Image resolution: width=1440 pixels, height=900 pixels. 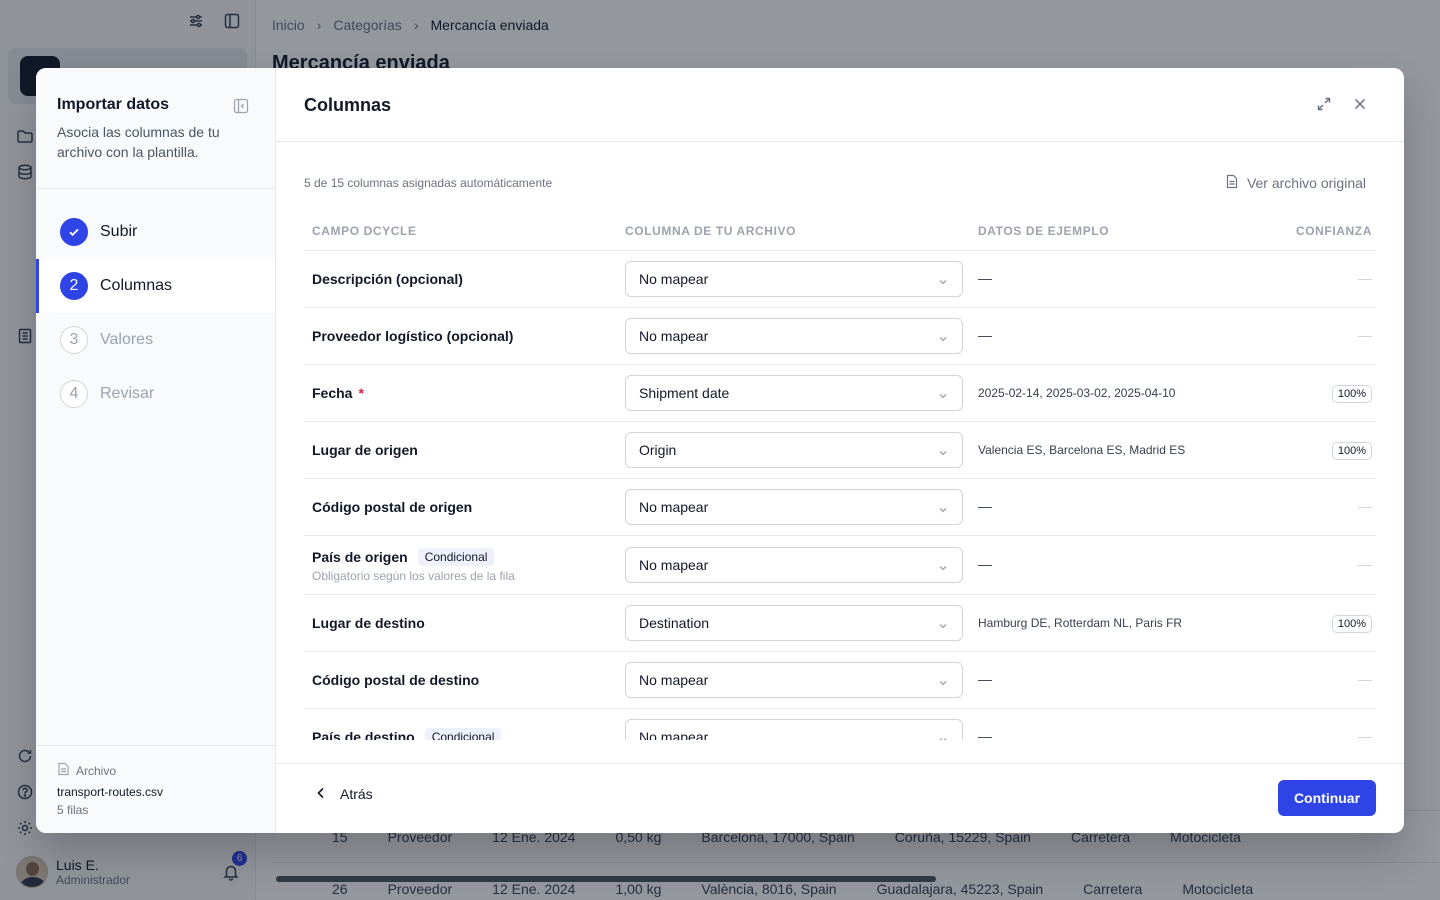 I want to click on back-button: Atrás, so click(x=344, y=794).